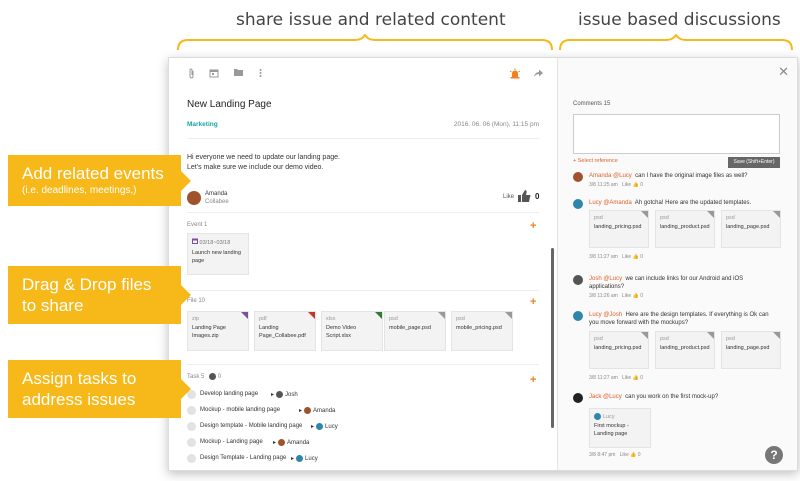  I want to click on thumbs-up-icon, so click(524, 196).